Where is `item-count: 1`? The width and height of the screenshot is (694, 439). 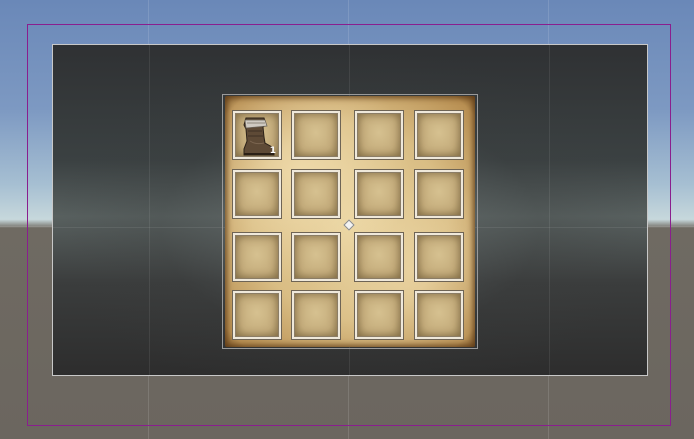
item-count: 1 is located at coordinates (272, 151).